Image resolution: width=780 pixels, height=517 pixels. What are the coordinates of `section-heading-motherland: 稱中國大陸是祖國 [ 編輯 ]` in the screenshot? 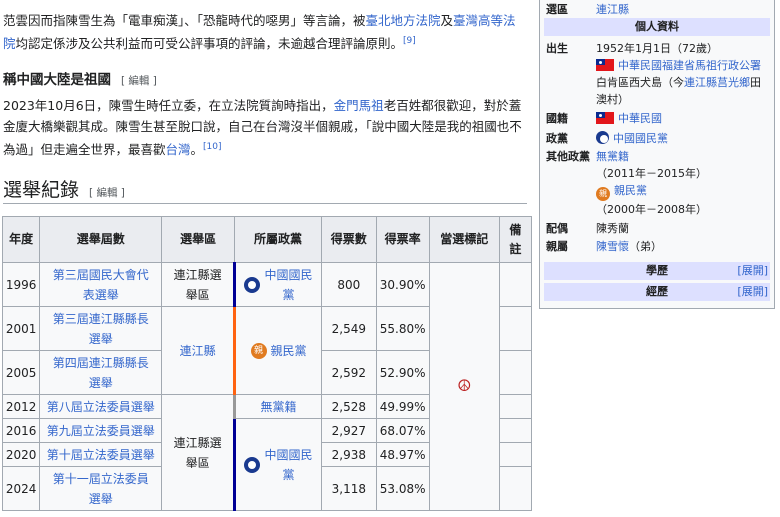 It's located at (80, 78).